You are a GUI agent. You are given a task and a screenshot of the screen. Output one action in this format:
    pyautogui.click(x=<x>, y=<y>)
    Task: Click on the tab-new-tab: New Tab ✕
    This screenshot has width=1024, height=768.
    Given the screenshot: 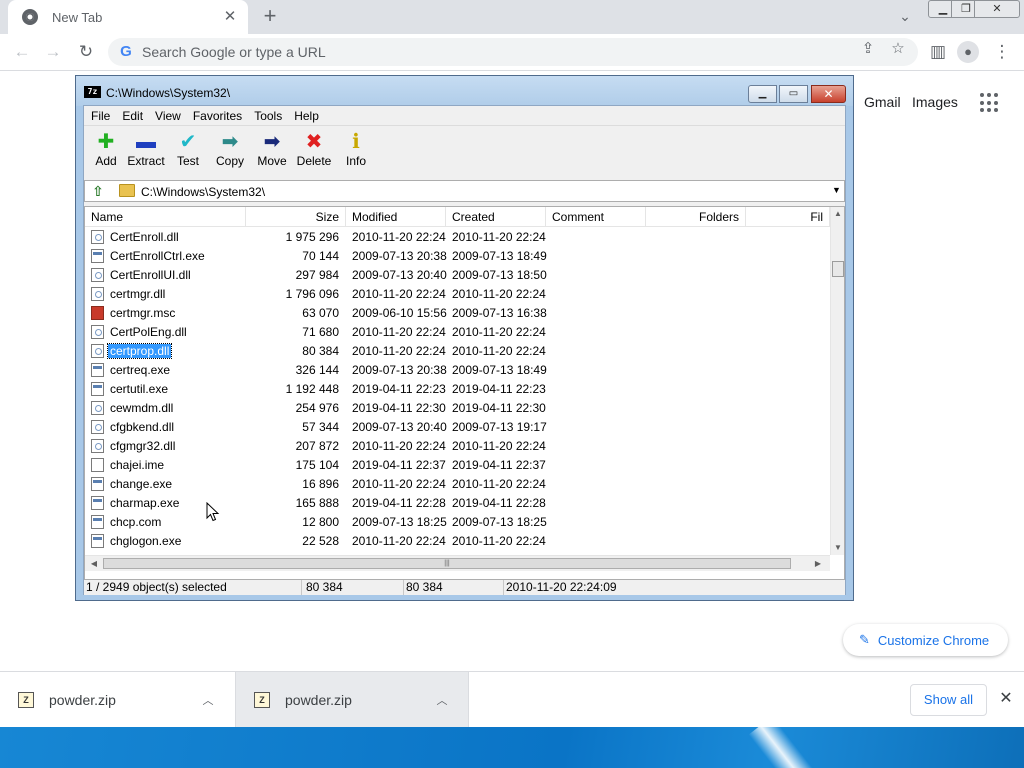 What is the action you would take?
    pyautogui.click(x=128, y=17)
    